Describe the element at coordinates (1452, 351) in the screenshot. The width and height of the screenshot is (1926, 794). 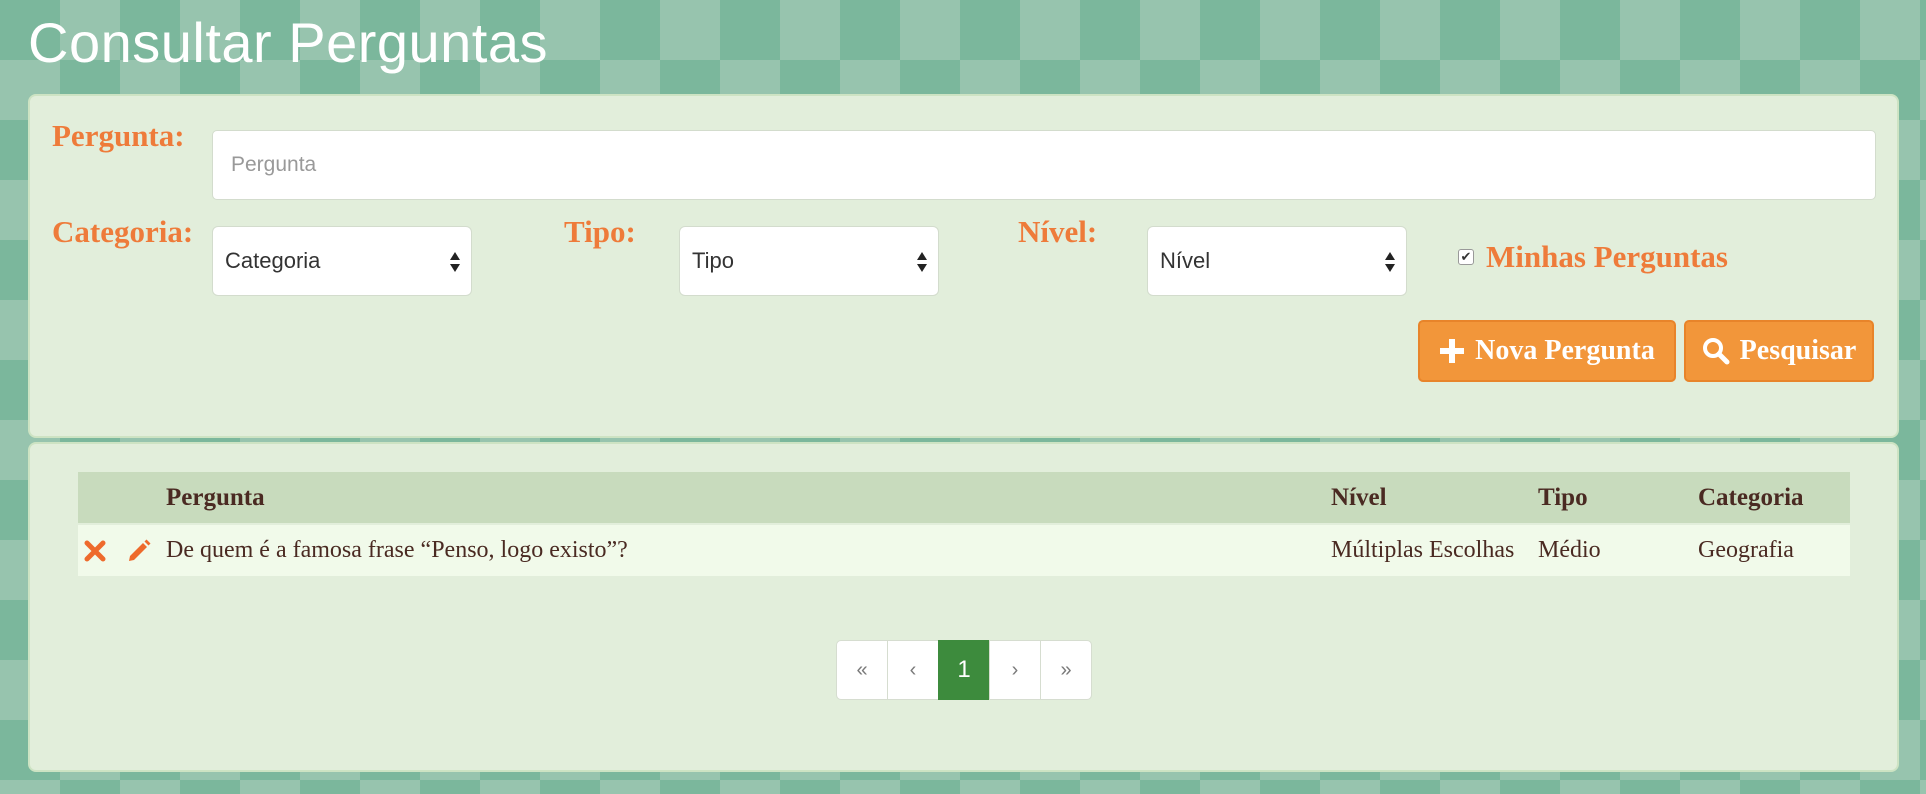
I see `plus-icon` at that location.